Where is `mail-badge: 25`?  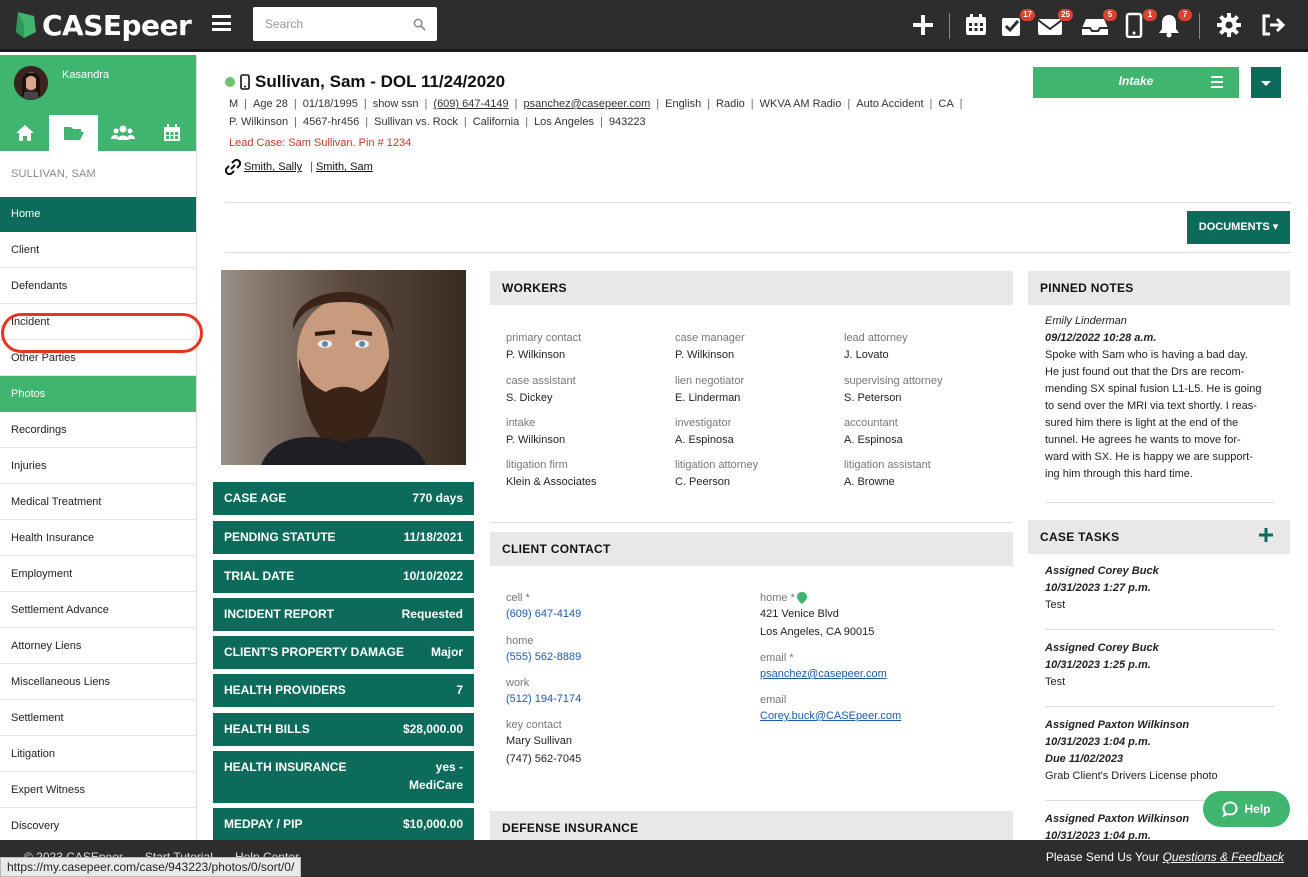 mail-badge: 25 is located at coordinates (1065, 15).